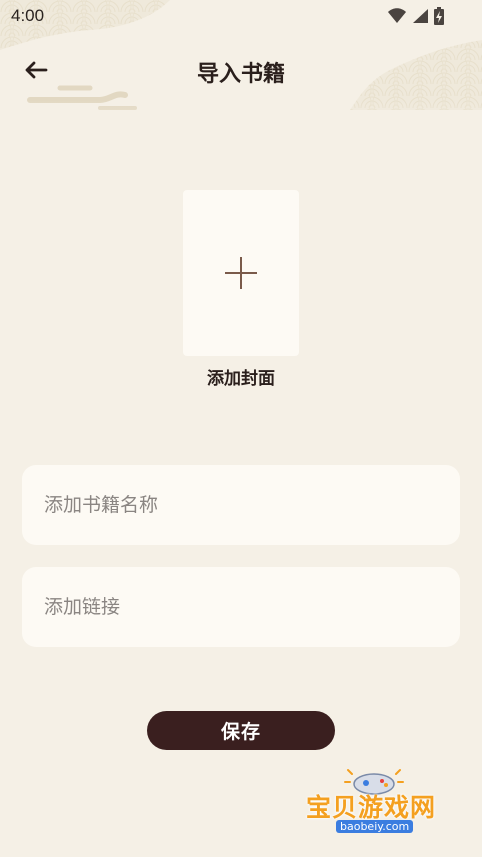 The image size is (482, 857). What do you see at coordinates (240, 74) in the screenshot?
I see `page-title: 导入书籍` at bounding box center [240, 74].